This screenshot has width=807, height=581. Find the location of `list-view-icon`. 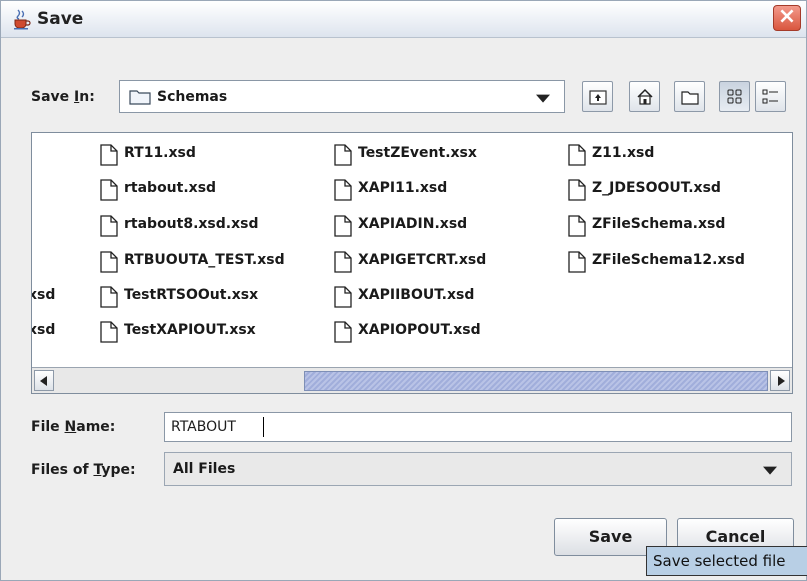

list-view-icon is located at coordinates (734, 96).